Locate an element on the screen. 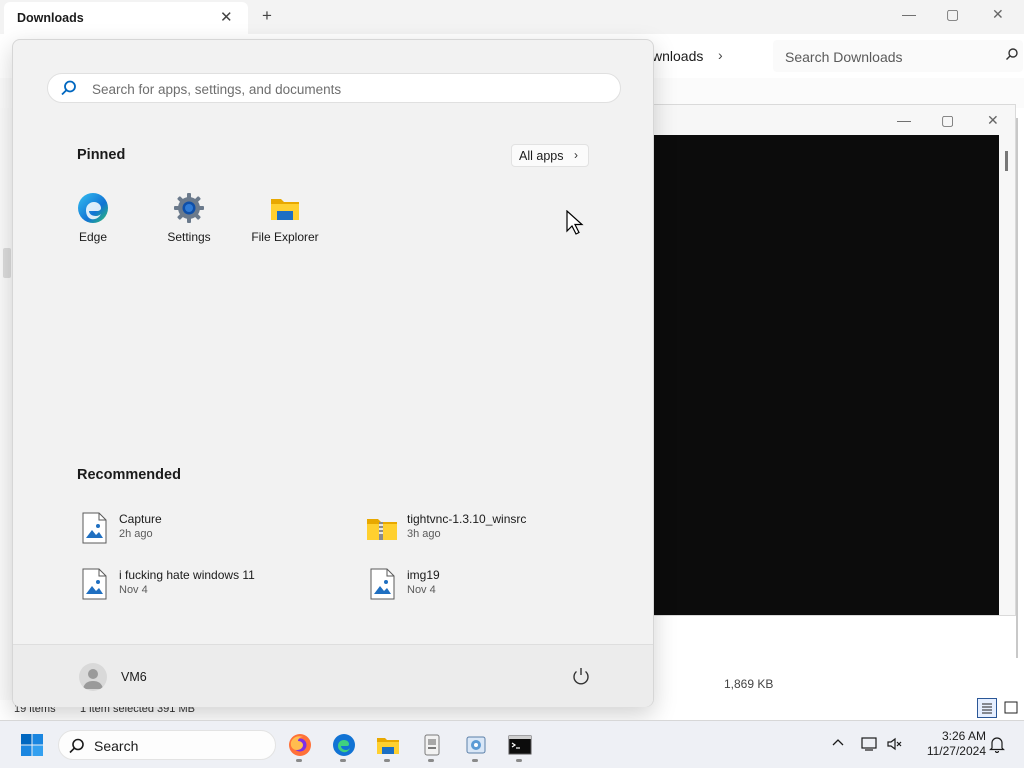  maximize-button: ▢ is located at coordinates (952, 14).